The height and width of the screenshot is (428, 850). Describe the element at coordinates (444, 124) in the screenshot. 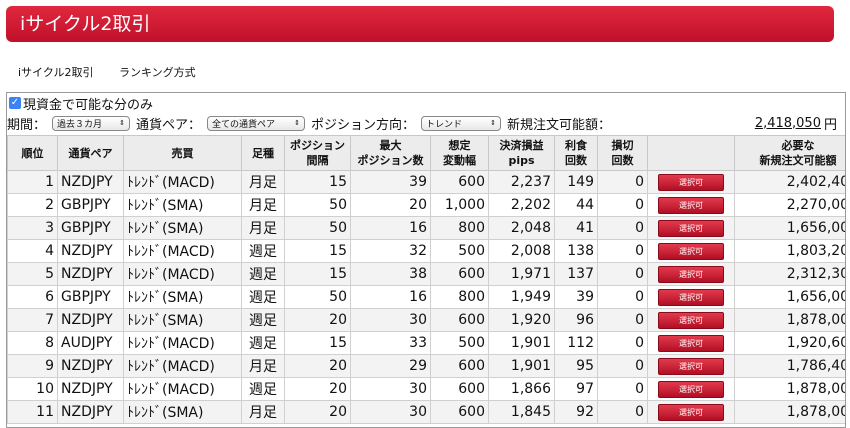

I see `direction-select-value: トレンド` at that location.